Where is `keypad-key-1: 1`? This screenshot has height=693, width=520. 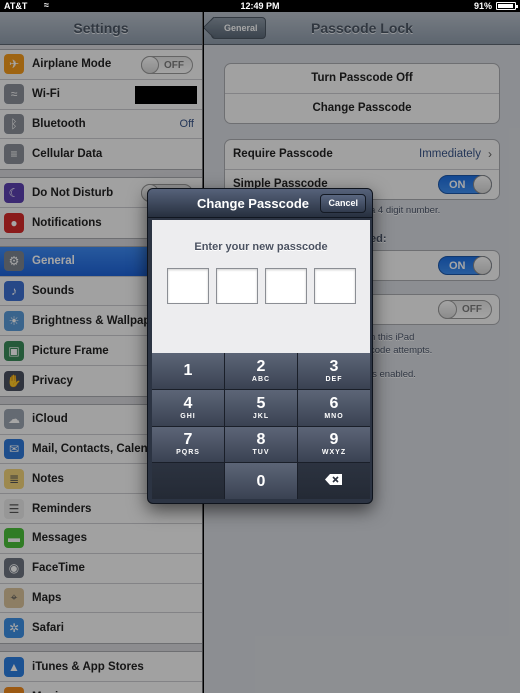 keypad-key-1: 1 is located at coordinates (188, 371).